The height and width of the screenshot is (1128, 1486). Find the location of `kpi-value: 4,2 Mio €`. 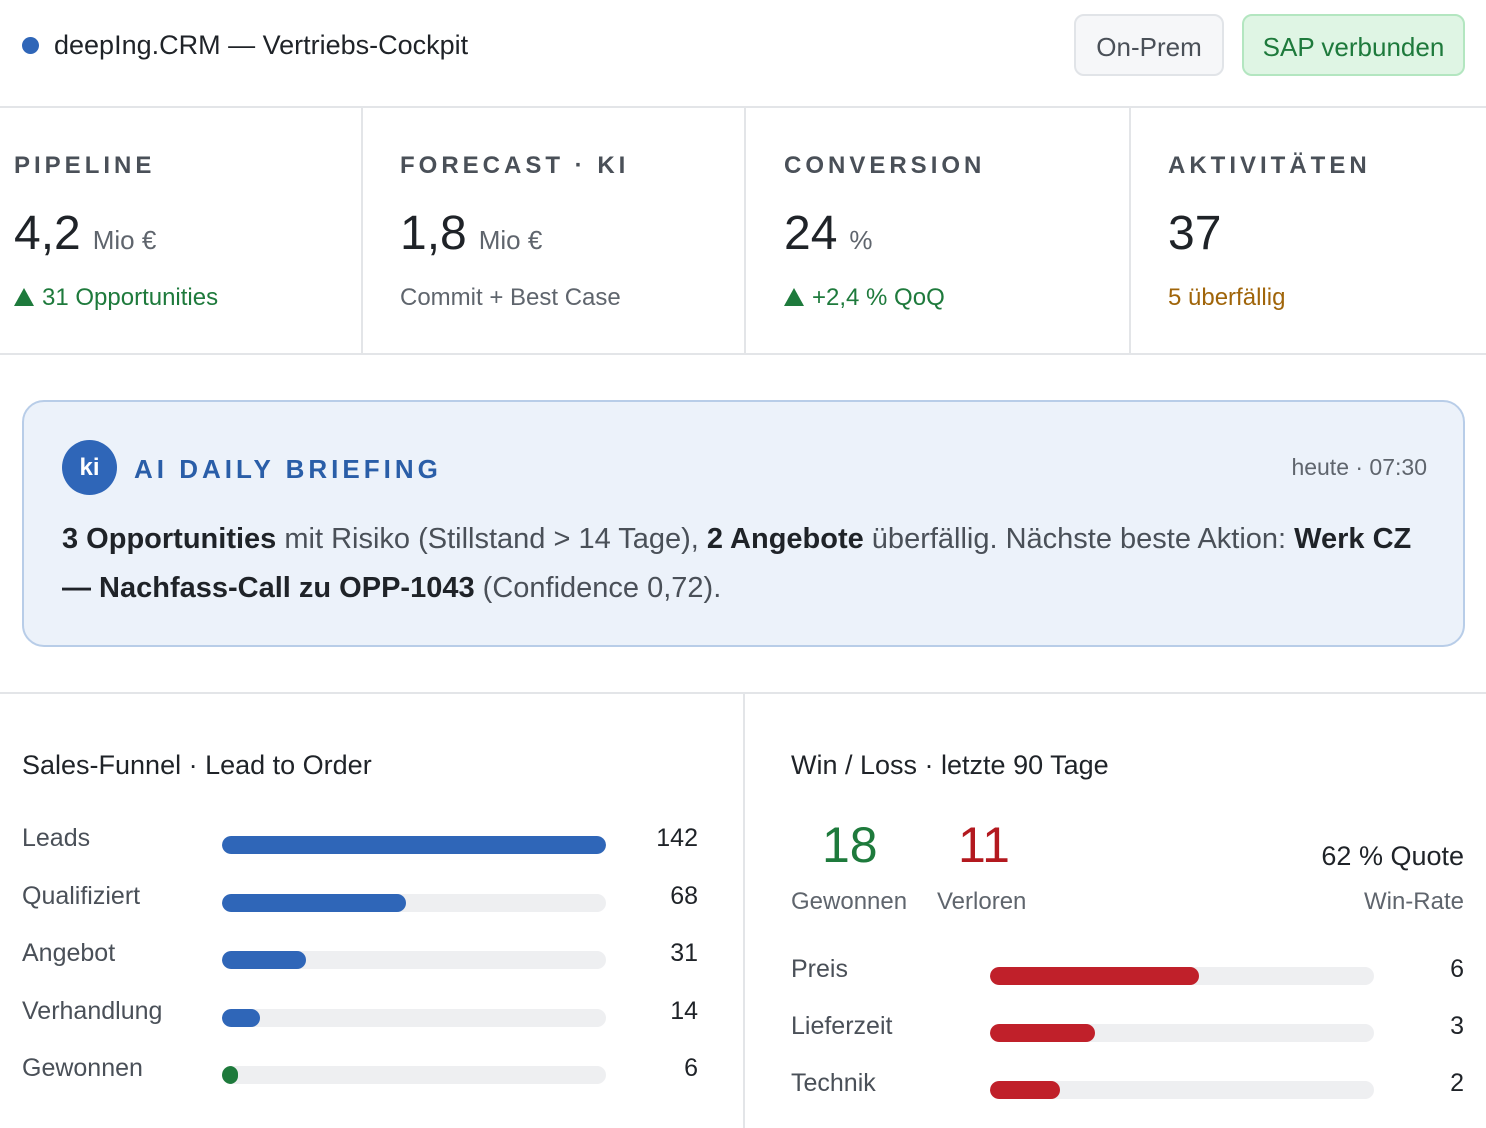

kpi-value: 4,2 Mio € is located at coordinates (85, 233).